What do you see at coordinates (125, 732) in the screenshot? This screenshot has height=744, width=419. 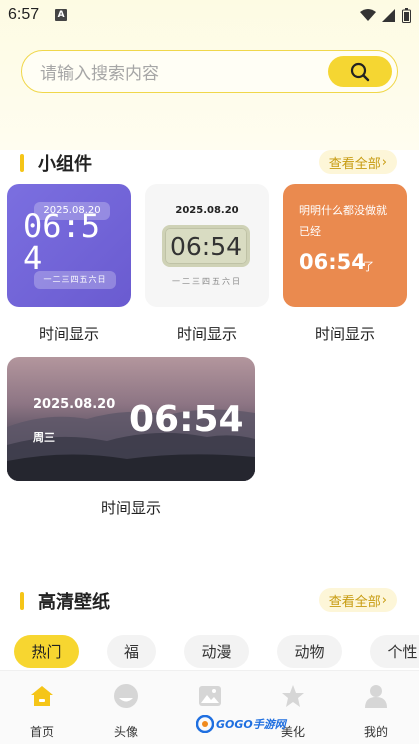 I see `tab-label: 头像` at bounding box center [125, 732].